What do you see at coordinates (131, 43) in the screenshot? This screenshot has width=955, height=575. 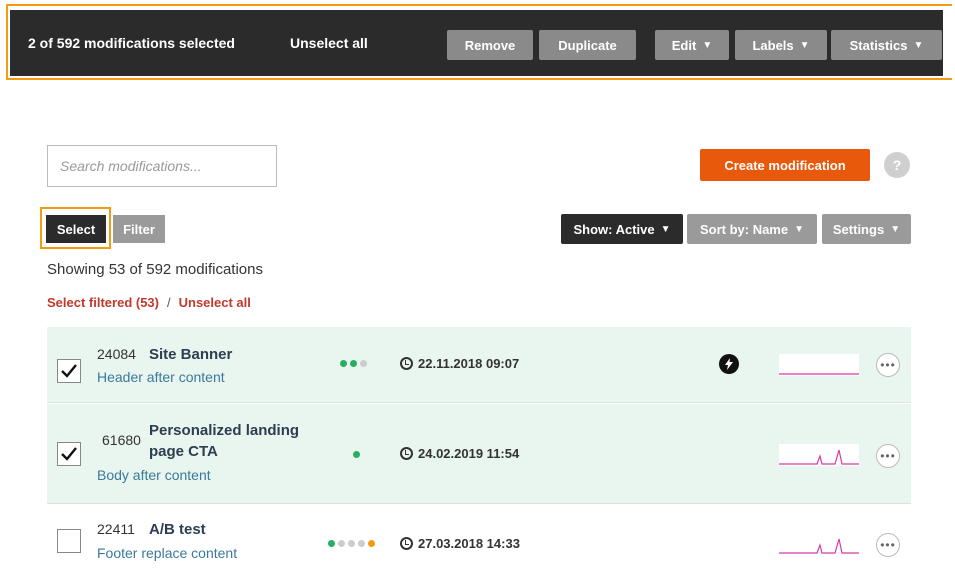 I see `selection-count: 2 of 592 modifications selected` at bounding box center [131, 43].